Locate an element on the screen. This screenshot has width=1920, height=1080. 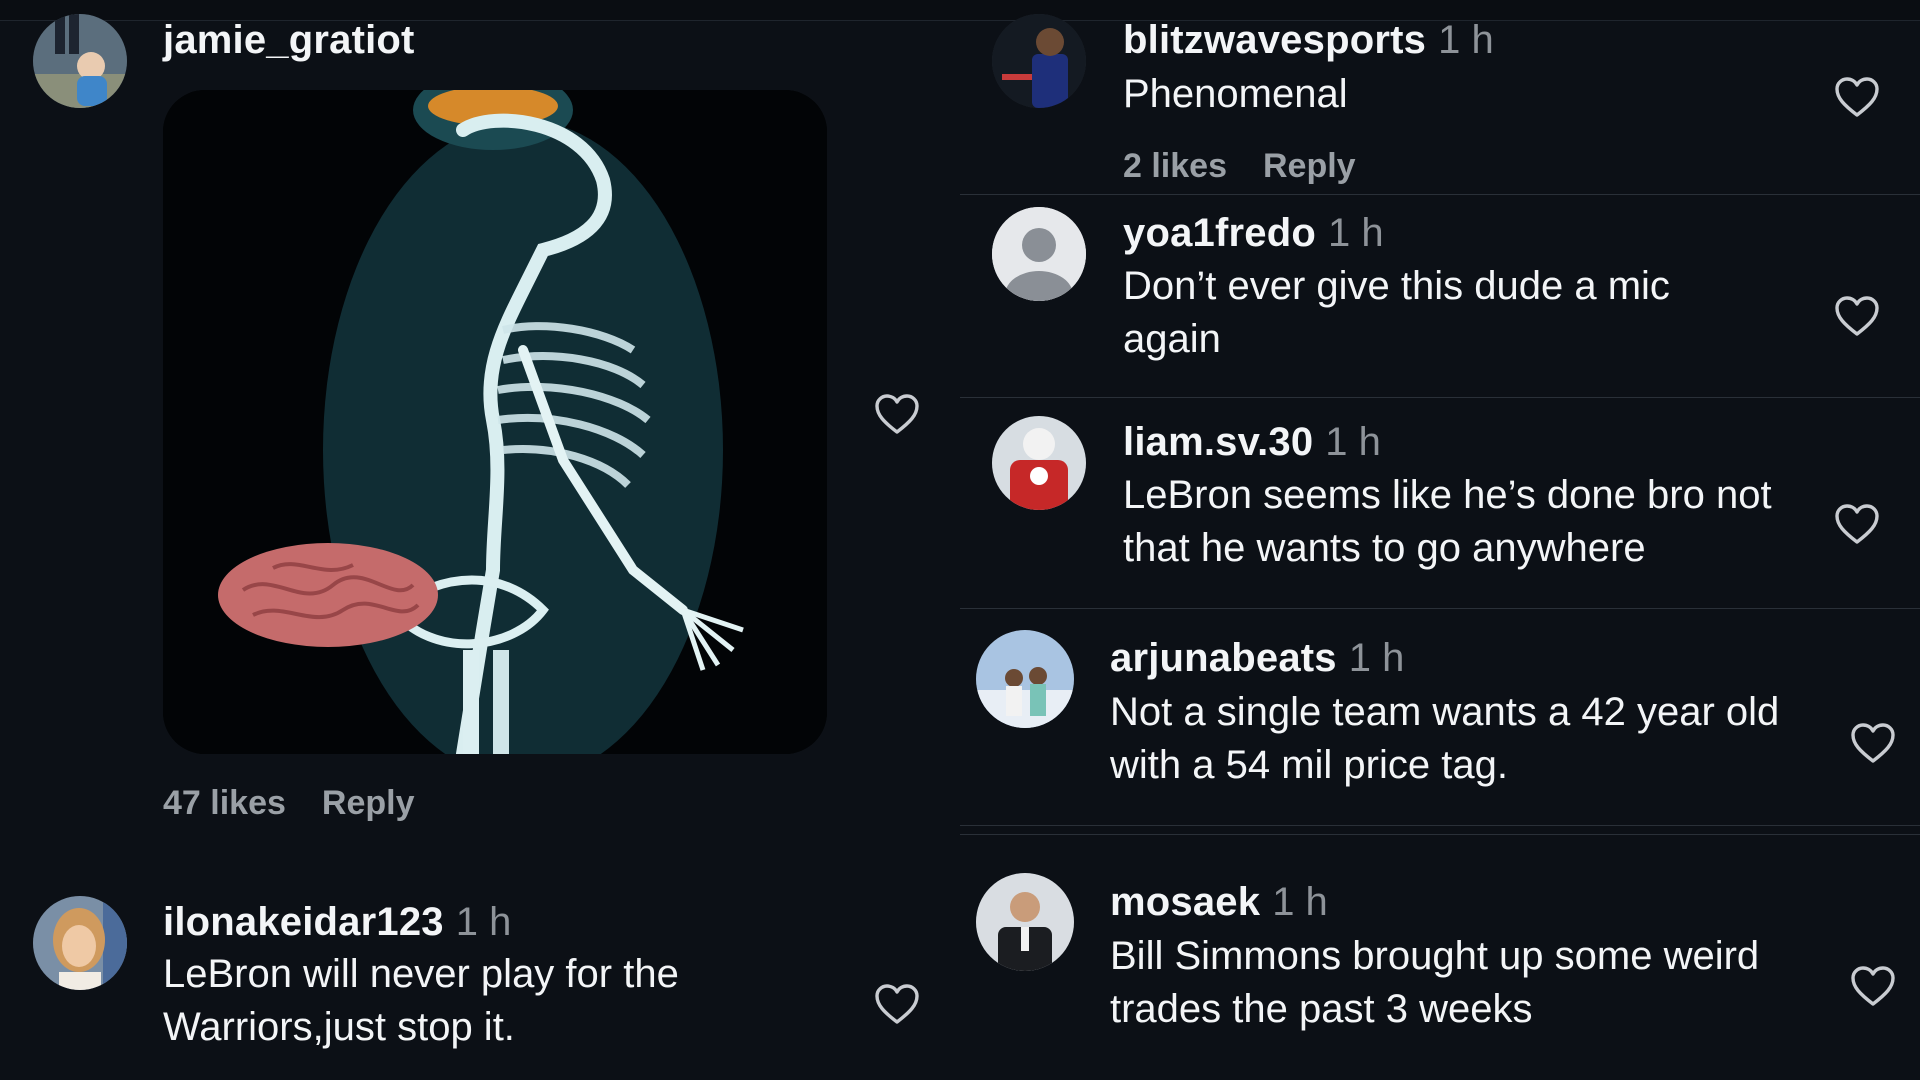
avatar-yoa1fredo is located at coordinates (1039, 254).